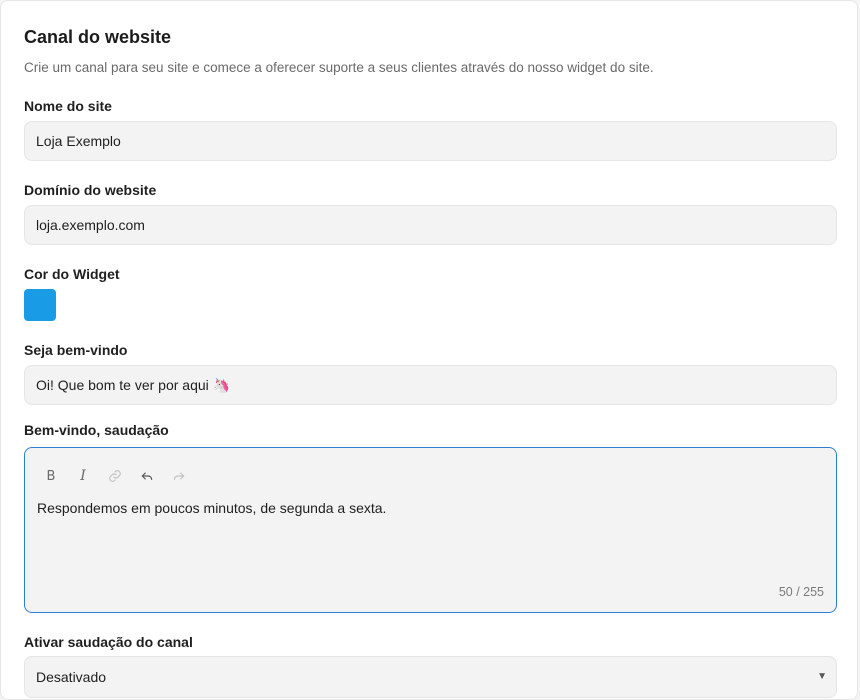  What do you see at coordinates (76, 350) in the screenshot?
I see `welcome-title-label: Seja bem-vindo` at bounding box center [76, 350].